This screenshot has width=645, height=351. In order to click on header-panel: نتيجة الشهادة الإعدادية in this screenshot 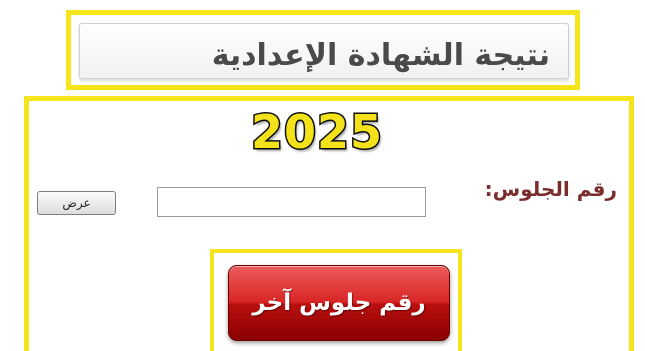, I will do `click(324, 51)`.